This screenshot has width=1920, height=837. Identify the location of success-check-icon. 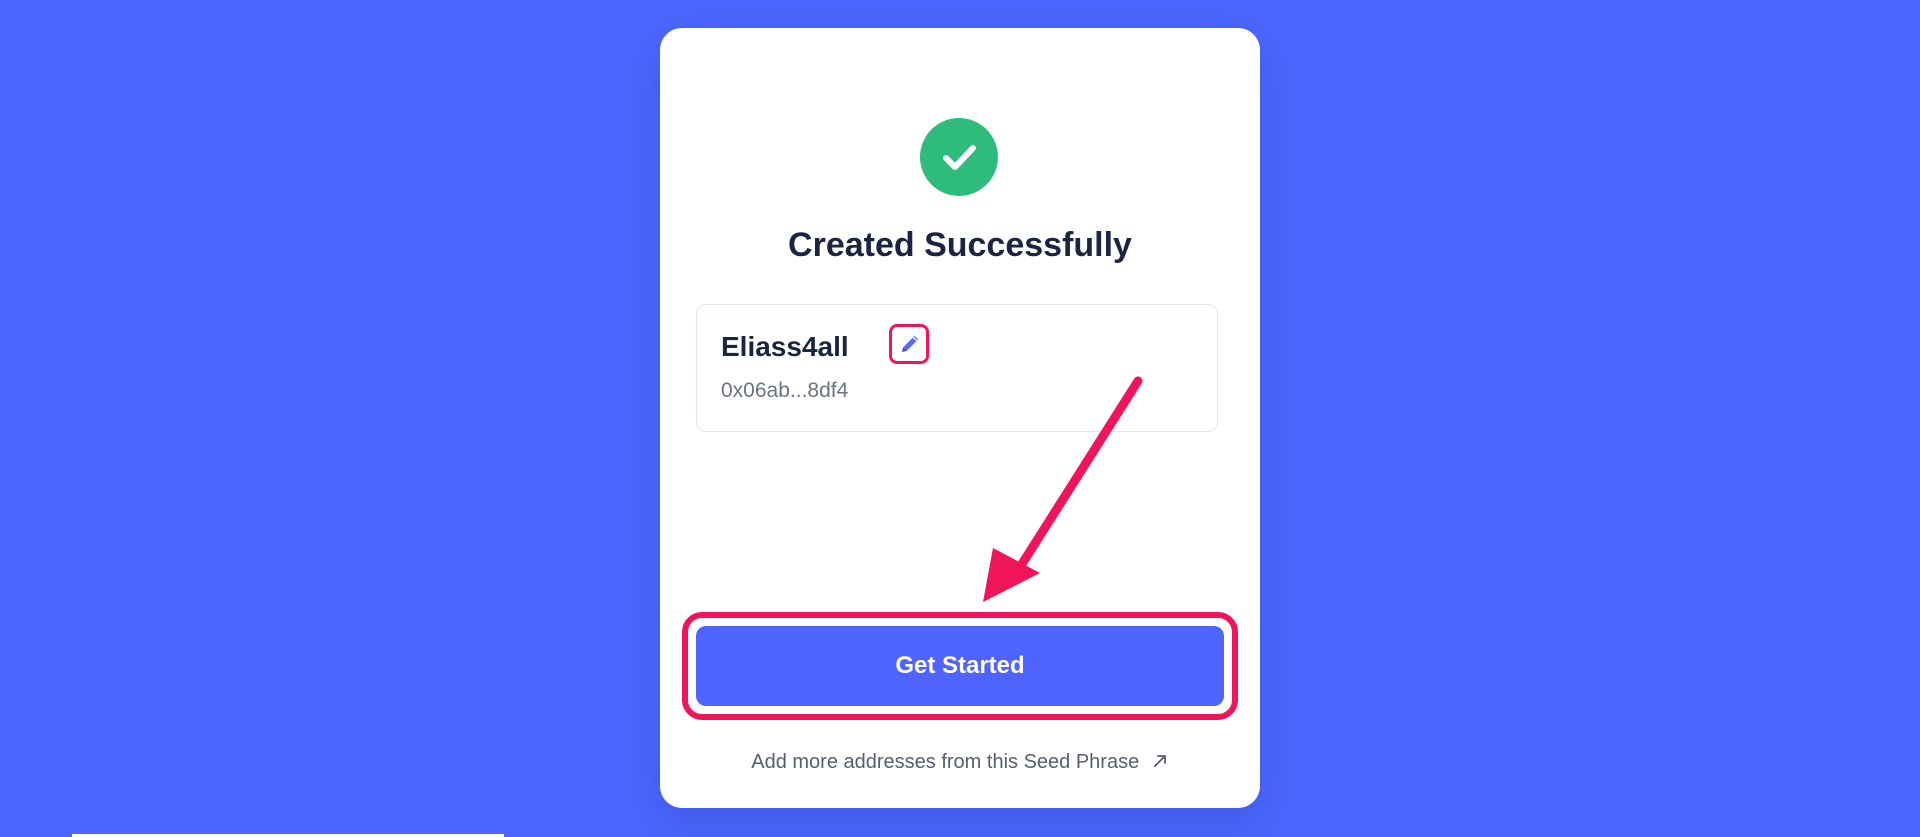
(959, 157).